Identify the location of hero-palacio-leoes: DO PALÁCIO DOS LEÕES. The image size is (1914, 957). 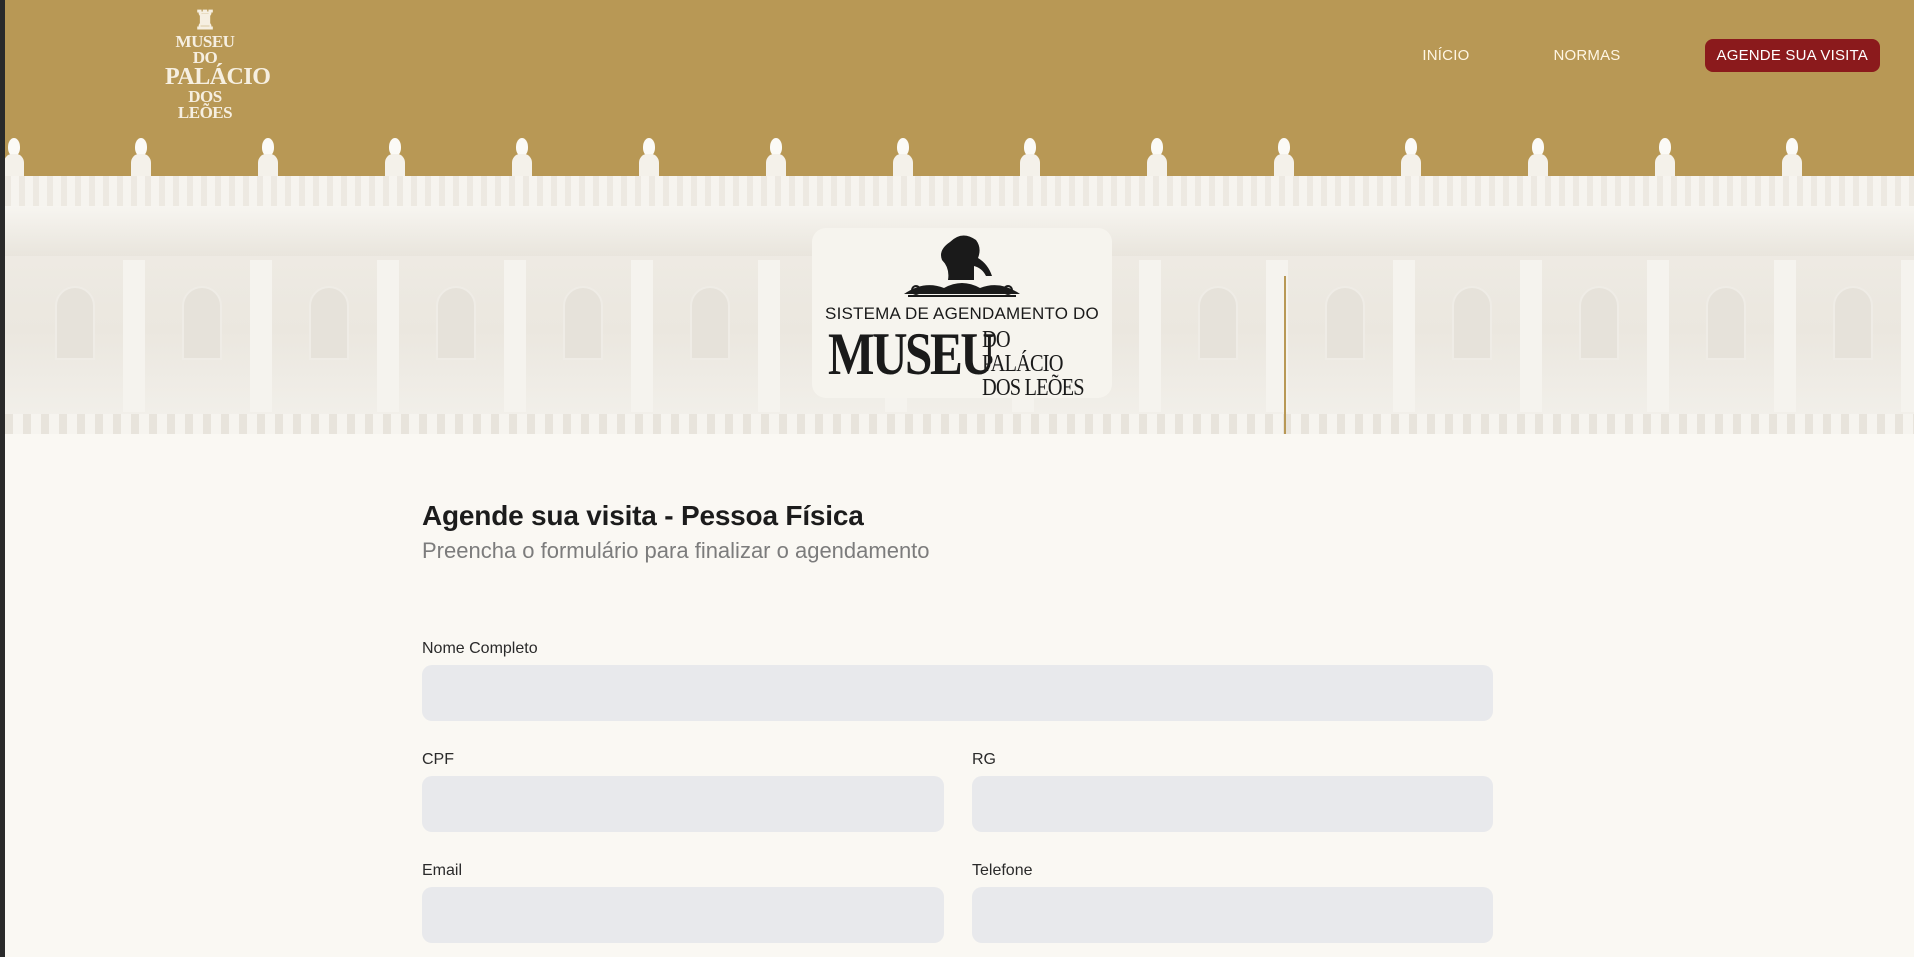
(1037, 364).